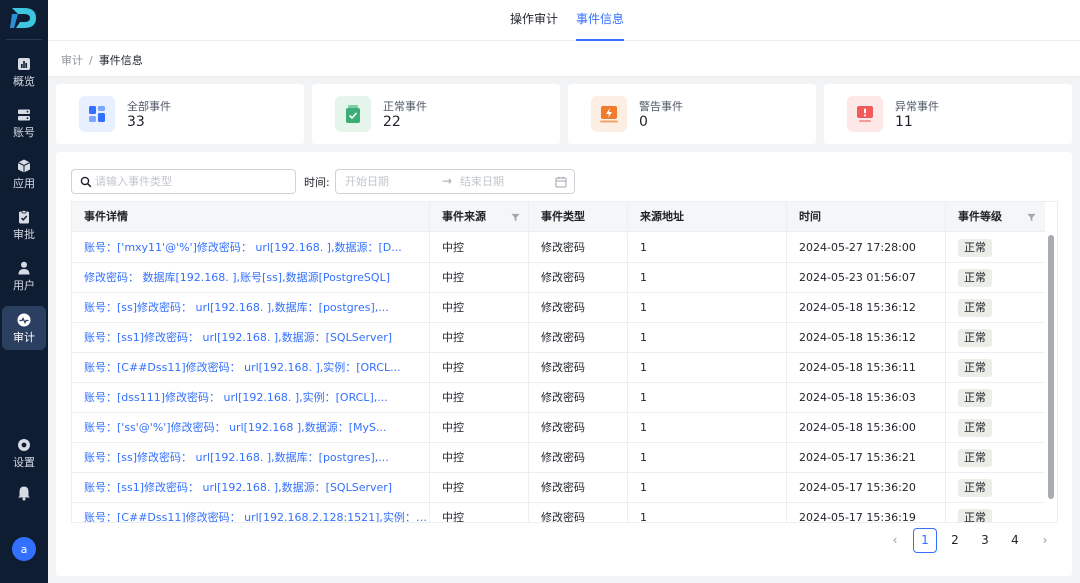 Image resolution: width=1080 pixels, height=583 pixels. I want to click on sidebar: 概览 账号 应用 审批 用户 审计 设置 a, so click(24, 291).